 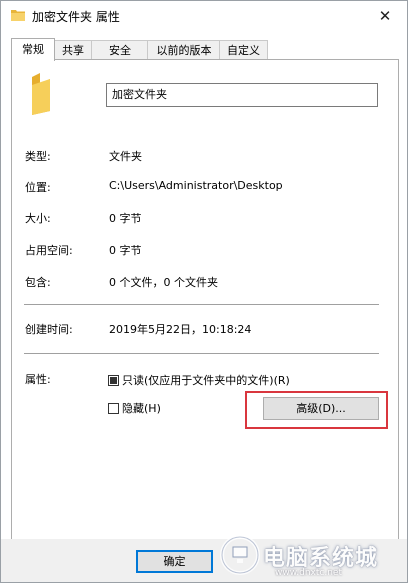 I want to click on tab-customize: 自定义, so click(x=243, y=50).